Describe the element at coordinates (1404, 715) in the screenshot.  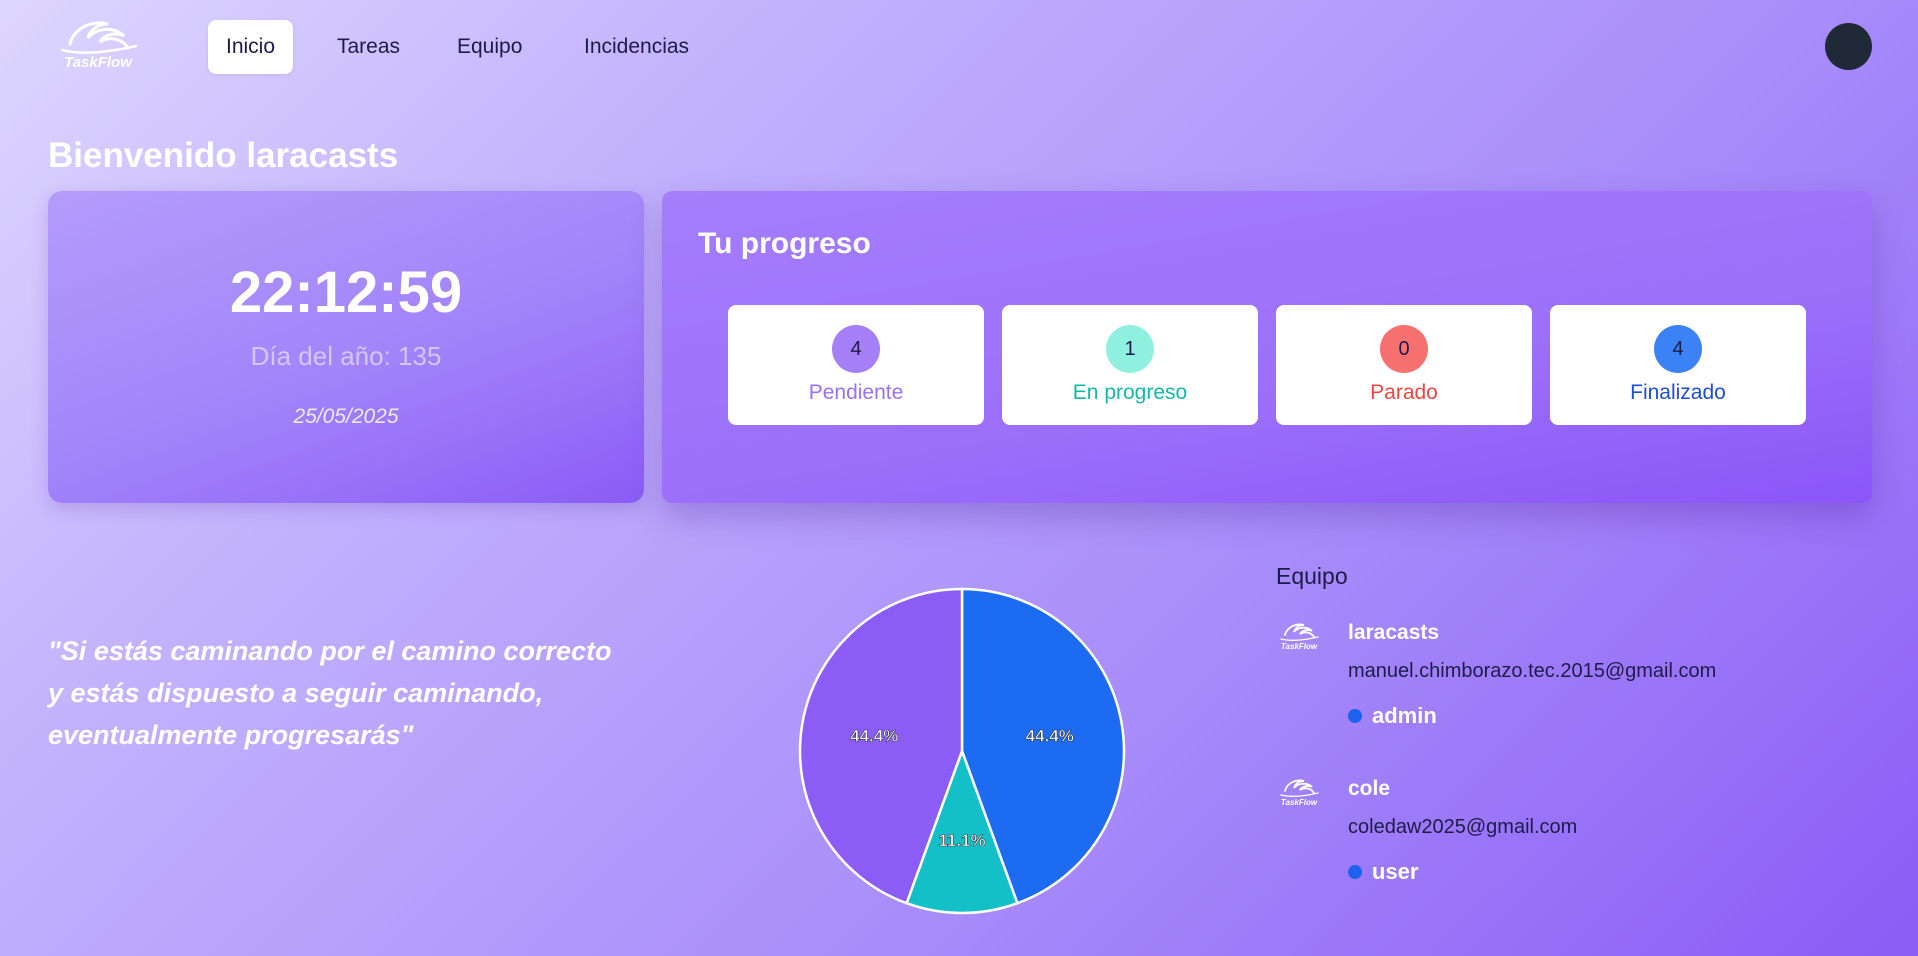
I see `member-role-text: admin` at that location.